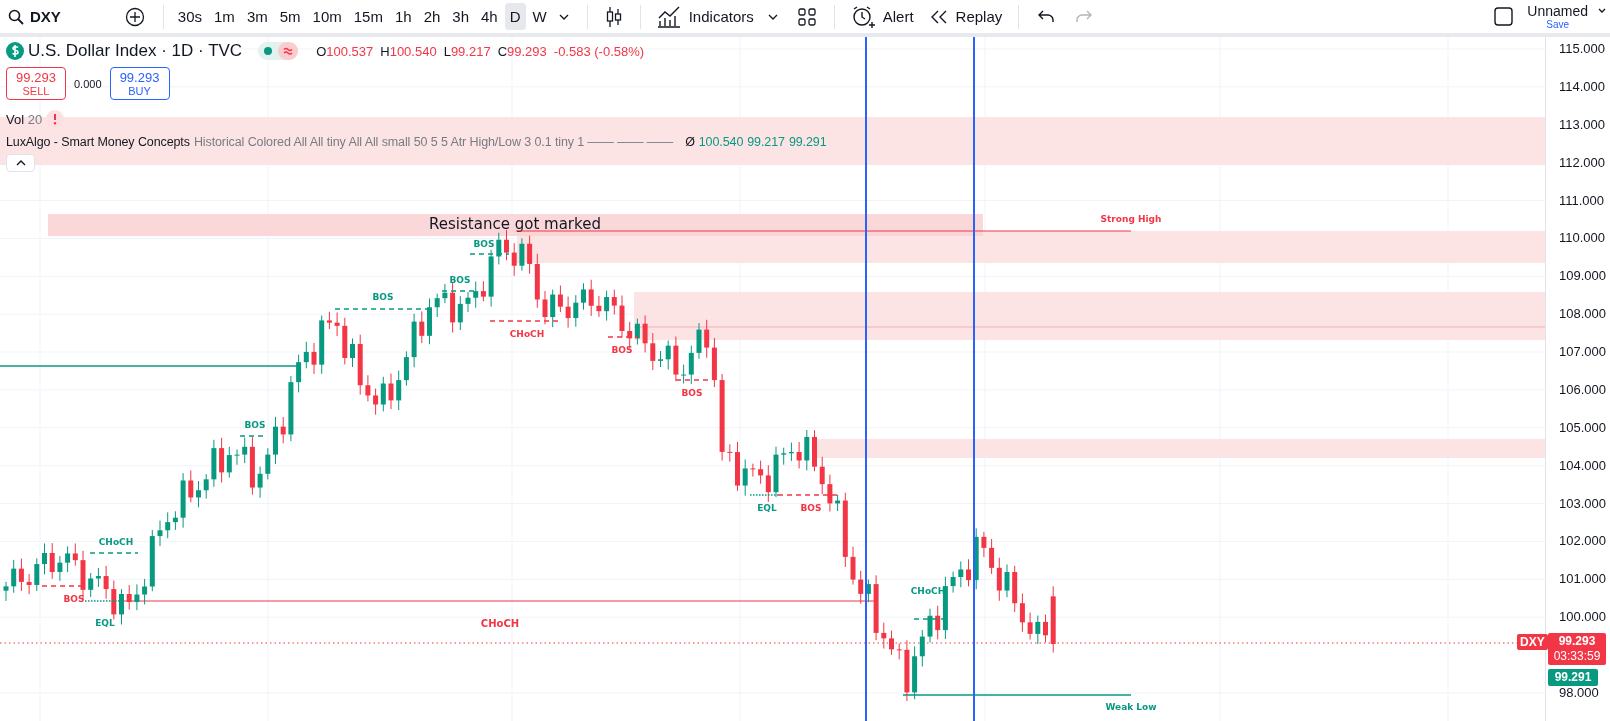 This screenshot has width=1610, height=721. Describe the element at coordinates (36, 83) in the screenshot. I see `sell-button: 99.293 SELL` at that location.